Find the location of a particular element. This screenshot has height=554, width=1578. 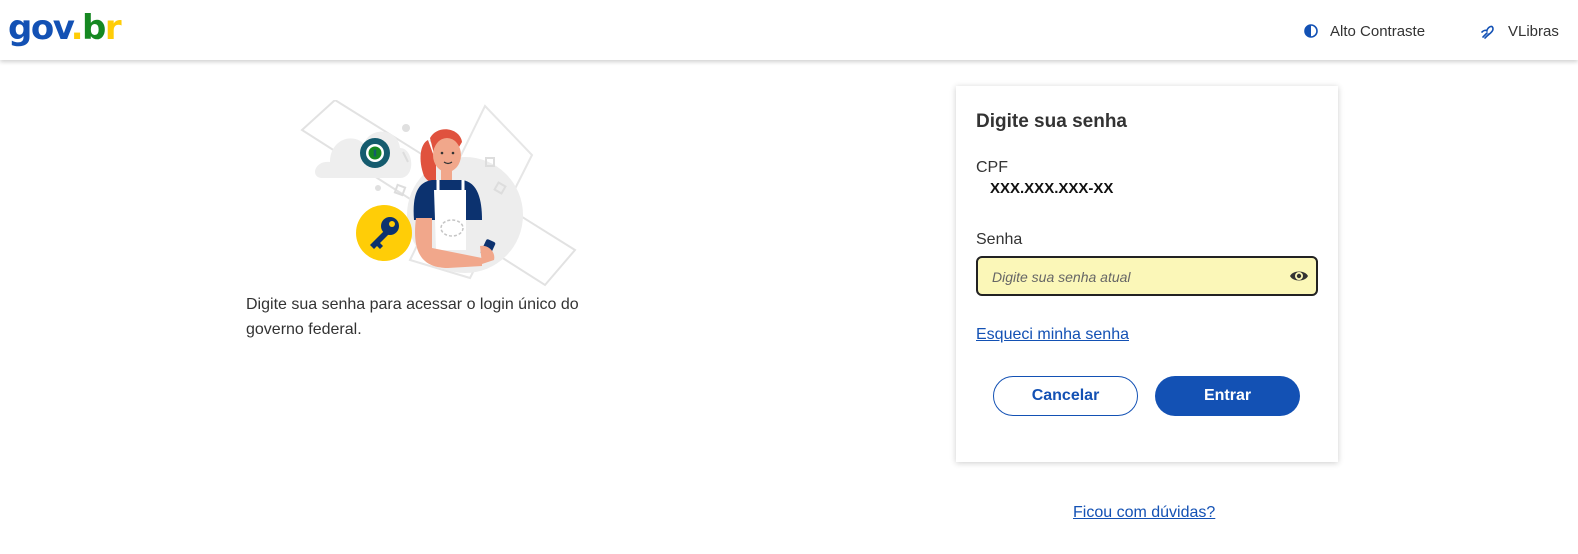

password-input is located at coordinates (1137, 277).